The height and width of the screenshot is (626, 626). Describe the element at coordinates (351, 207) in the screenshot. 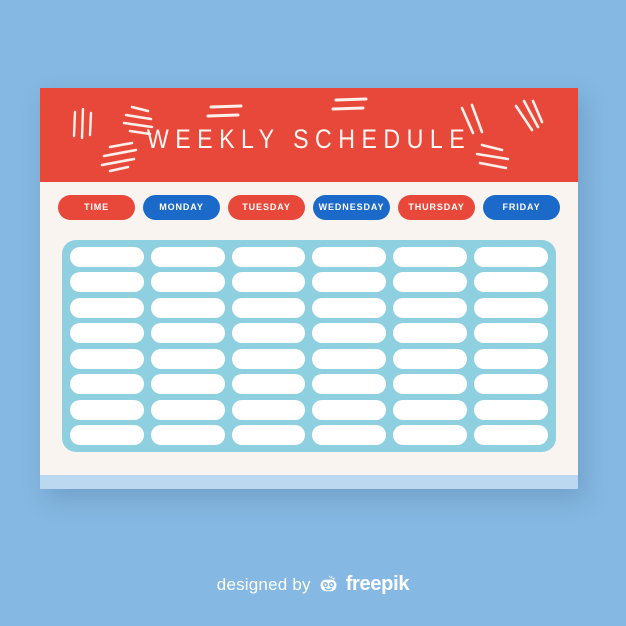

I see `day-button-wednesday: WEDNESDAY` at that location.